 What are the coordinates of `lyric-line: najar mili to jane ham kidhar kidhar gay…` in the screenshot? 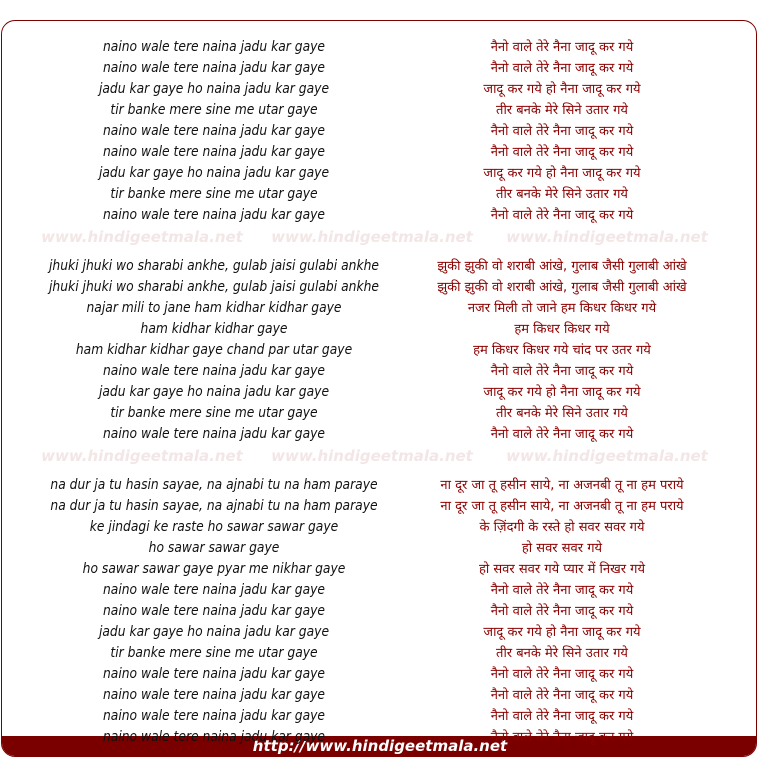 It's located at (379, 308).